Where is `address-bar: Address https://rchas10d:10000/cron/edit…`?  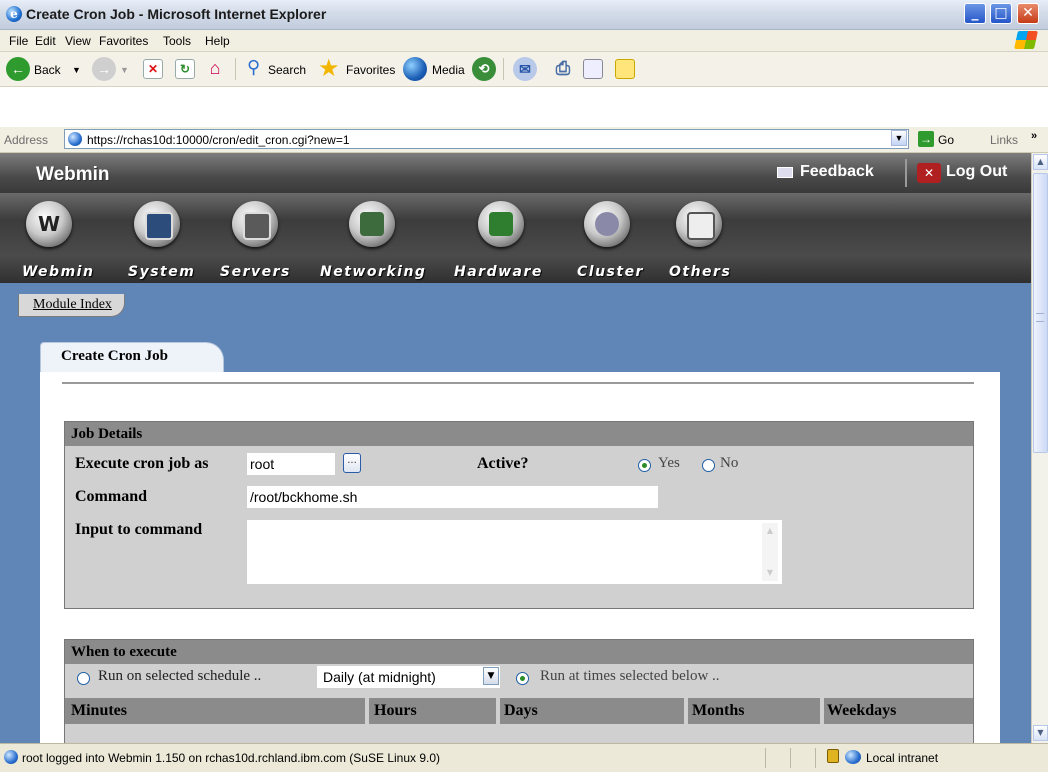 address-bar: Address https://rchas10d:10000/cron/edit… is located at coordinates (524, 140).